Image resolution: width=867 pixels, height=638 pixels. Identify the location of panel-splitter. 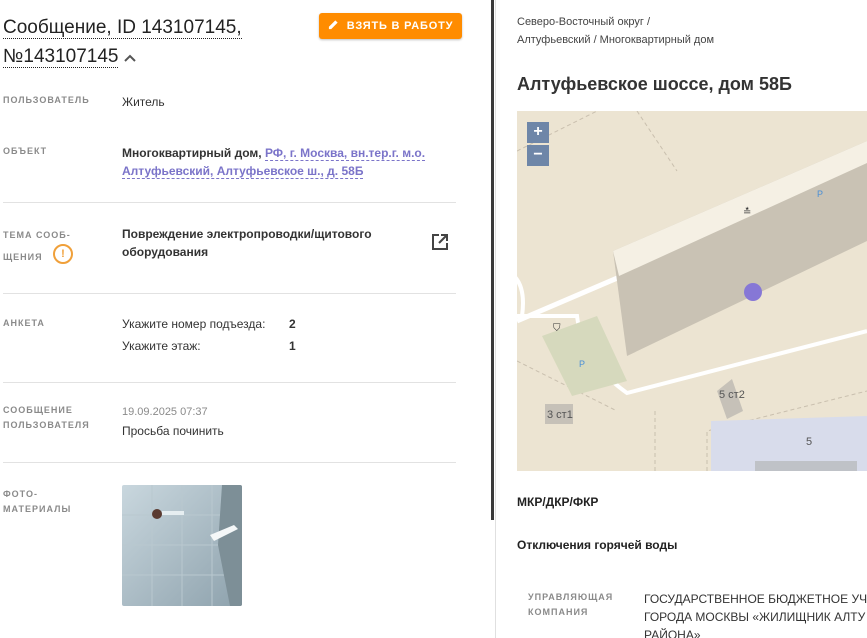
(492, 260).